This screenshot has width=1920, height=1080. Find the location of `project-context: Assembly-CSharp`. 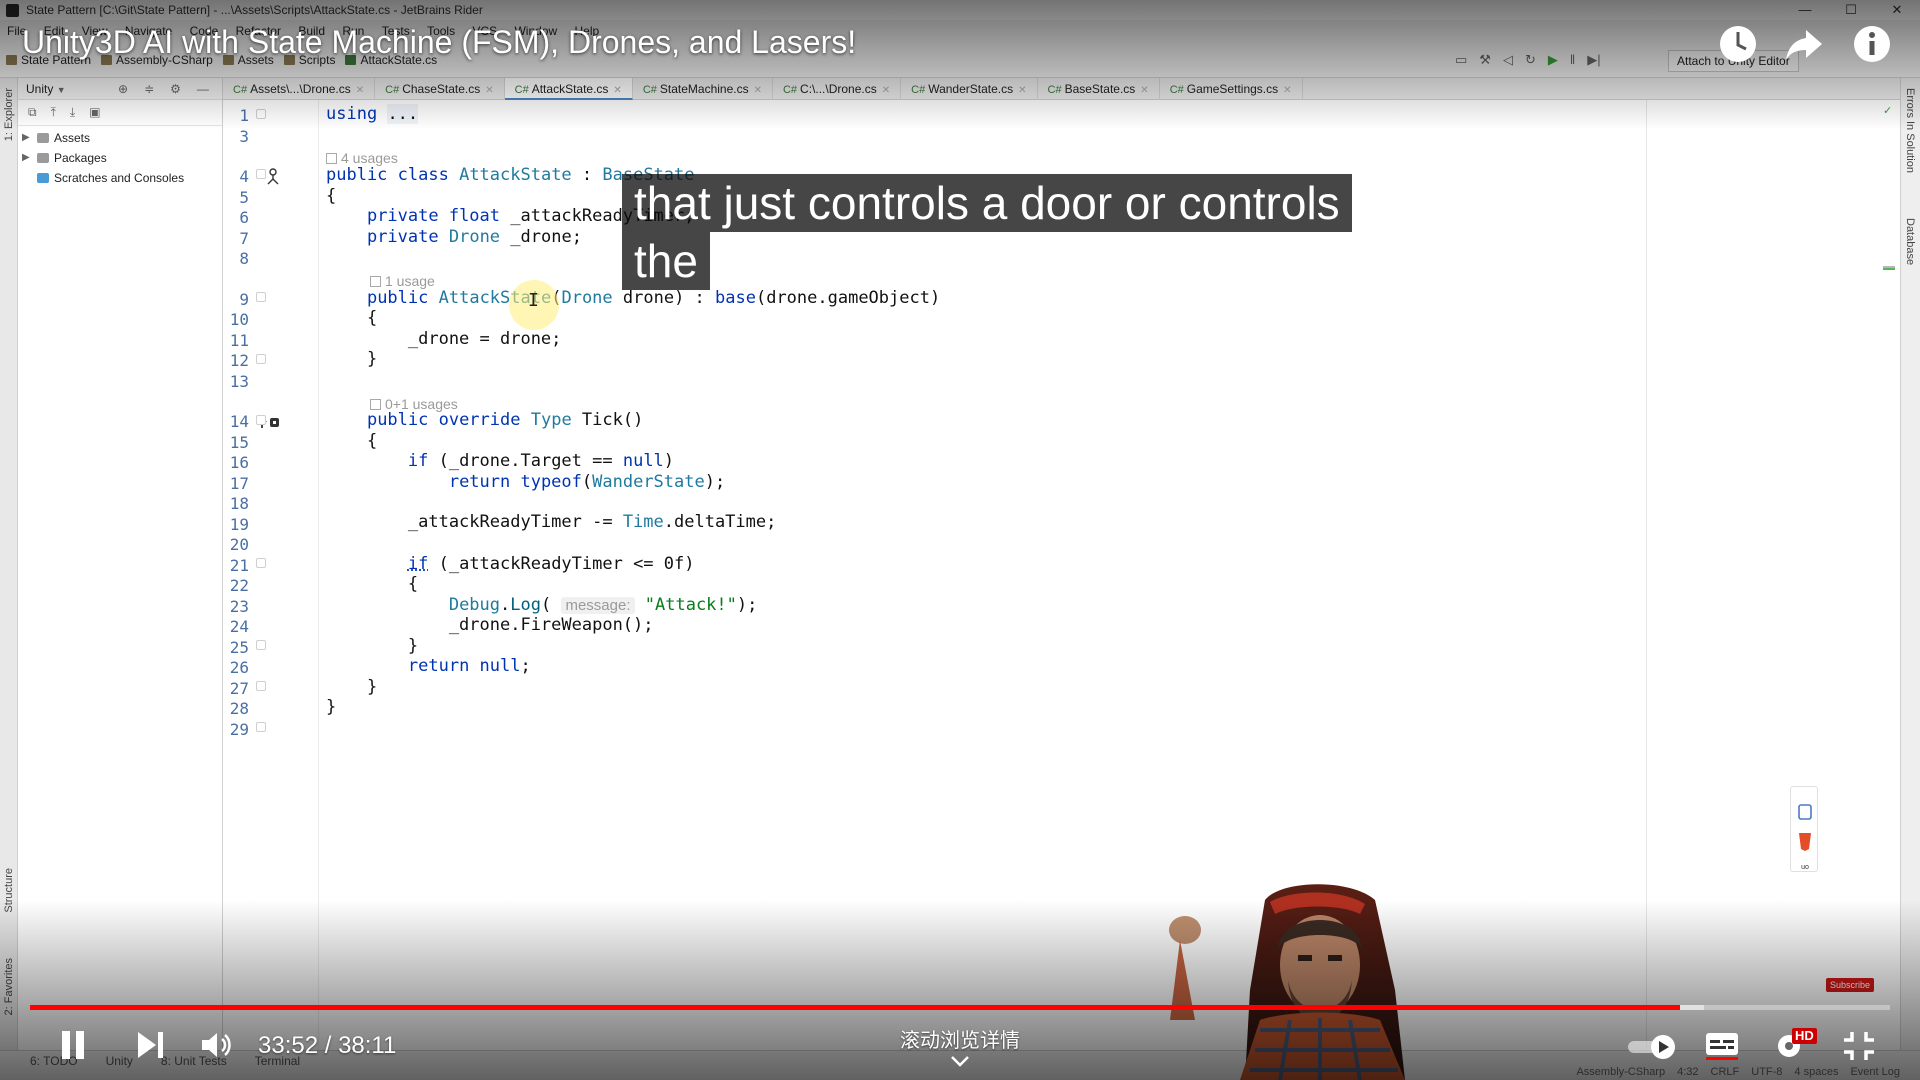

project-context: Assembly-CSharp is located at coordinates (1620, 1072).